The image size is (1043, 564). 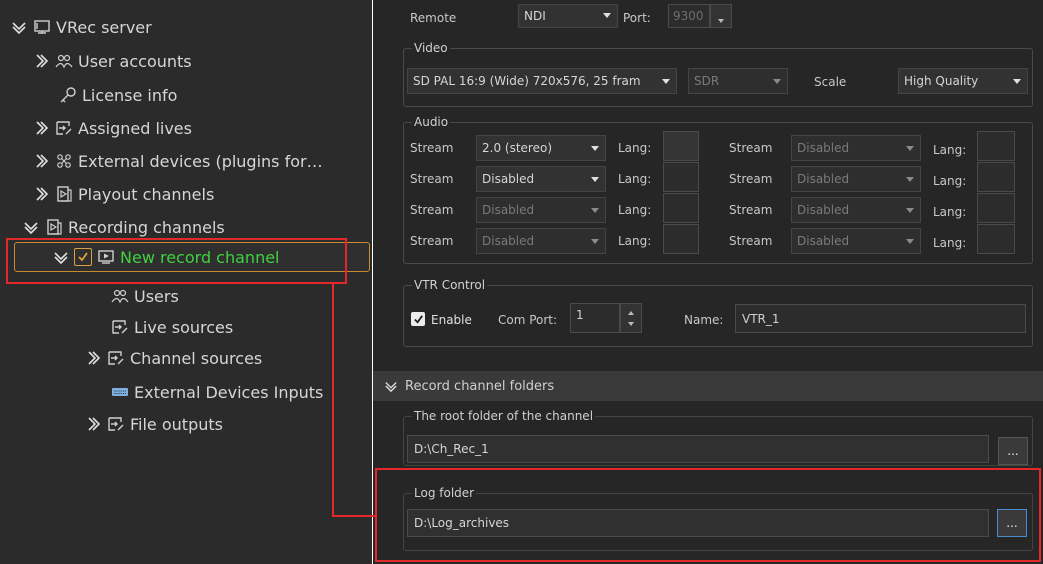 I want to click on video-range-value: SDR, so click(x=707, y=81).